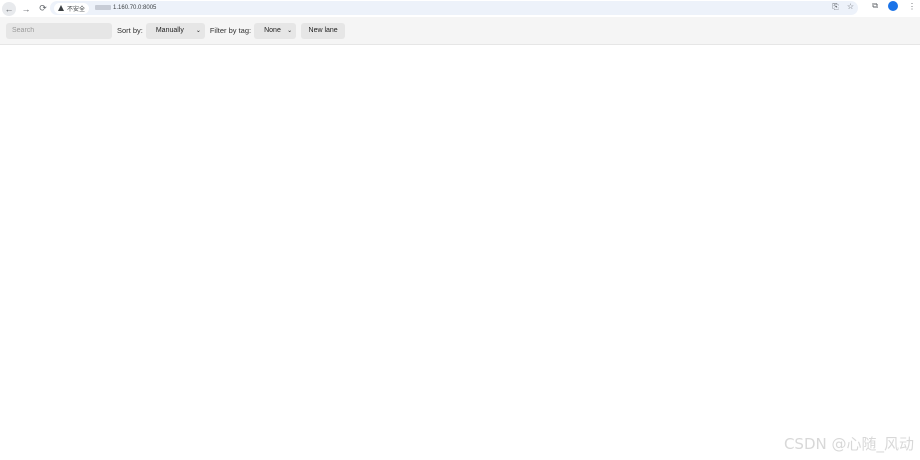 This screenshot has height=460, width=920. I want to click on puzzle-icon: ⧉, so click(875, 6).